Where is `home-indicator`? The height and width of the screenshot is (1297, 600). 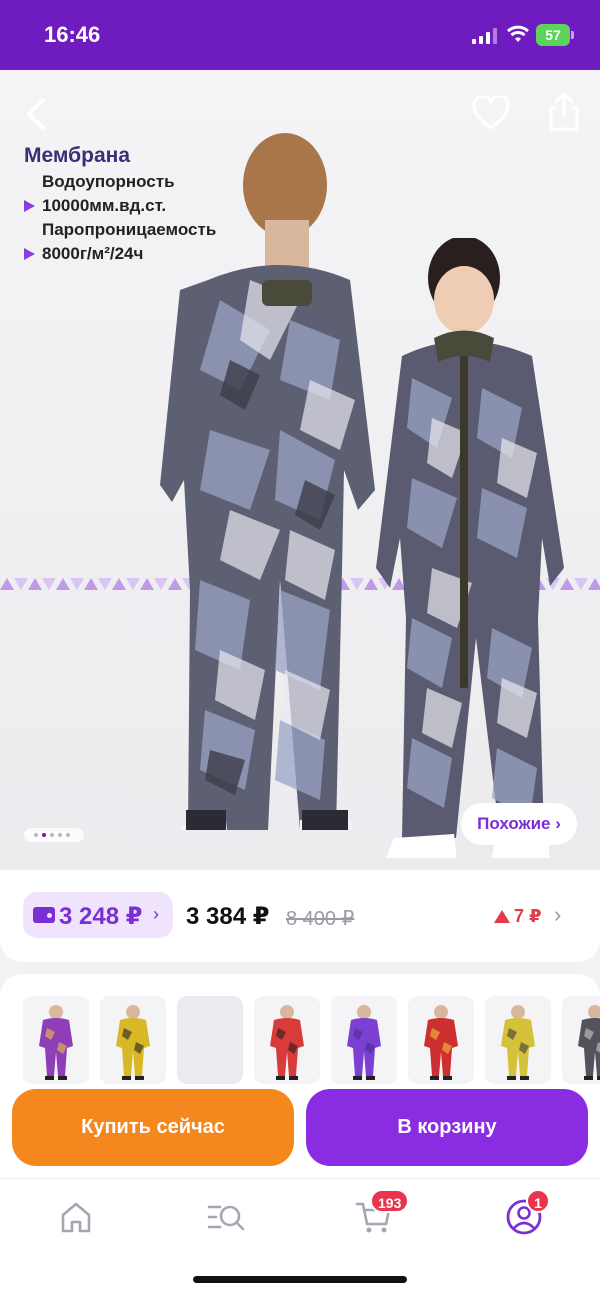
home-indicator is located at coordinates (300, 1279).